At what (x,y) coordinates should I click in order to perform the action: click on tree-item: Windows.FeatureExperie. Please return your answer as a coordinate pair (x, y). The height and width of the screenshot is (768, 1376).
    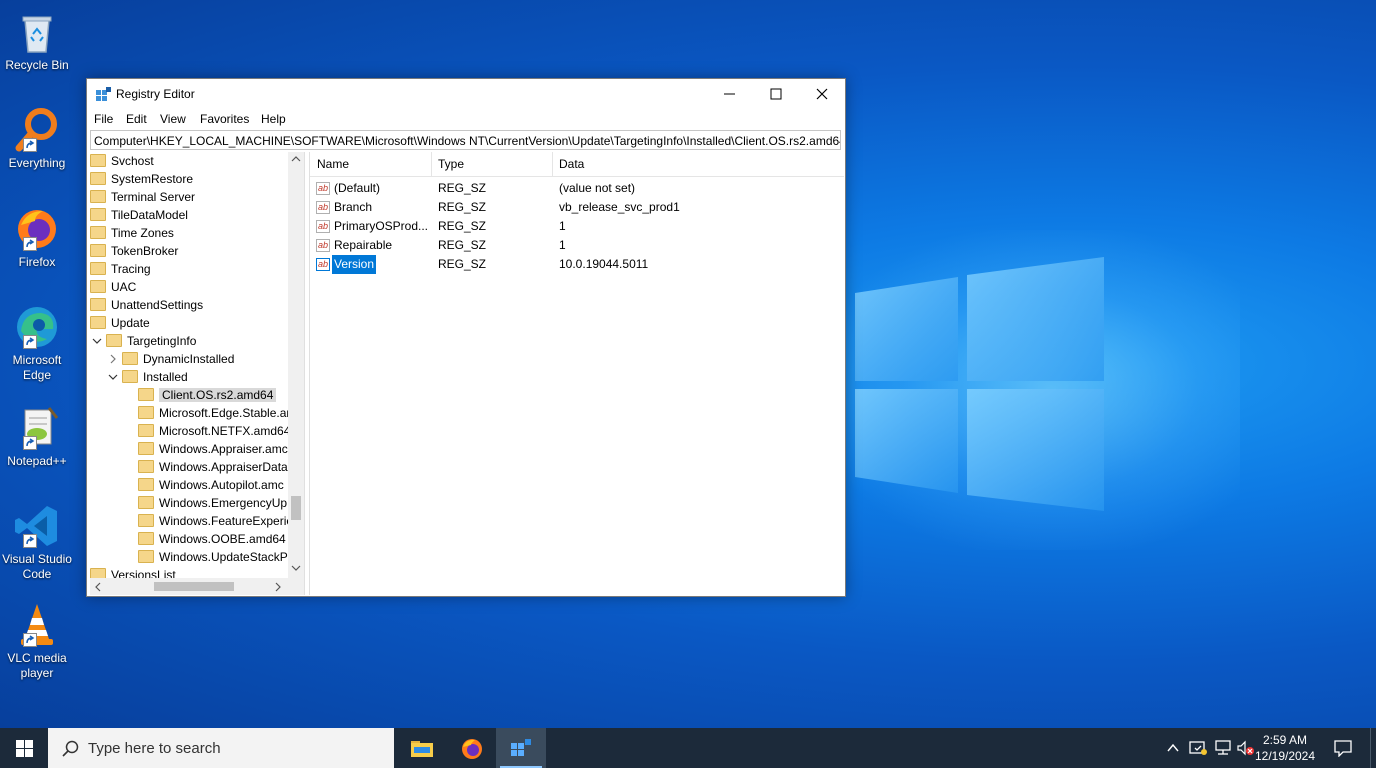
    Looking at the image, I should click on (215, 521).